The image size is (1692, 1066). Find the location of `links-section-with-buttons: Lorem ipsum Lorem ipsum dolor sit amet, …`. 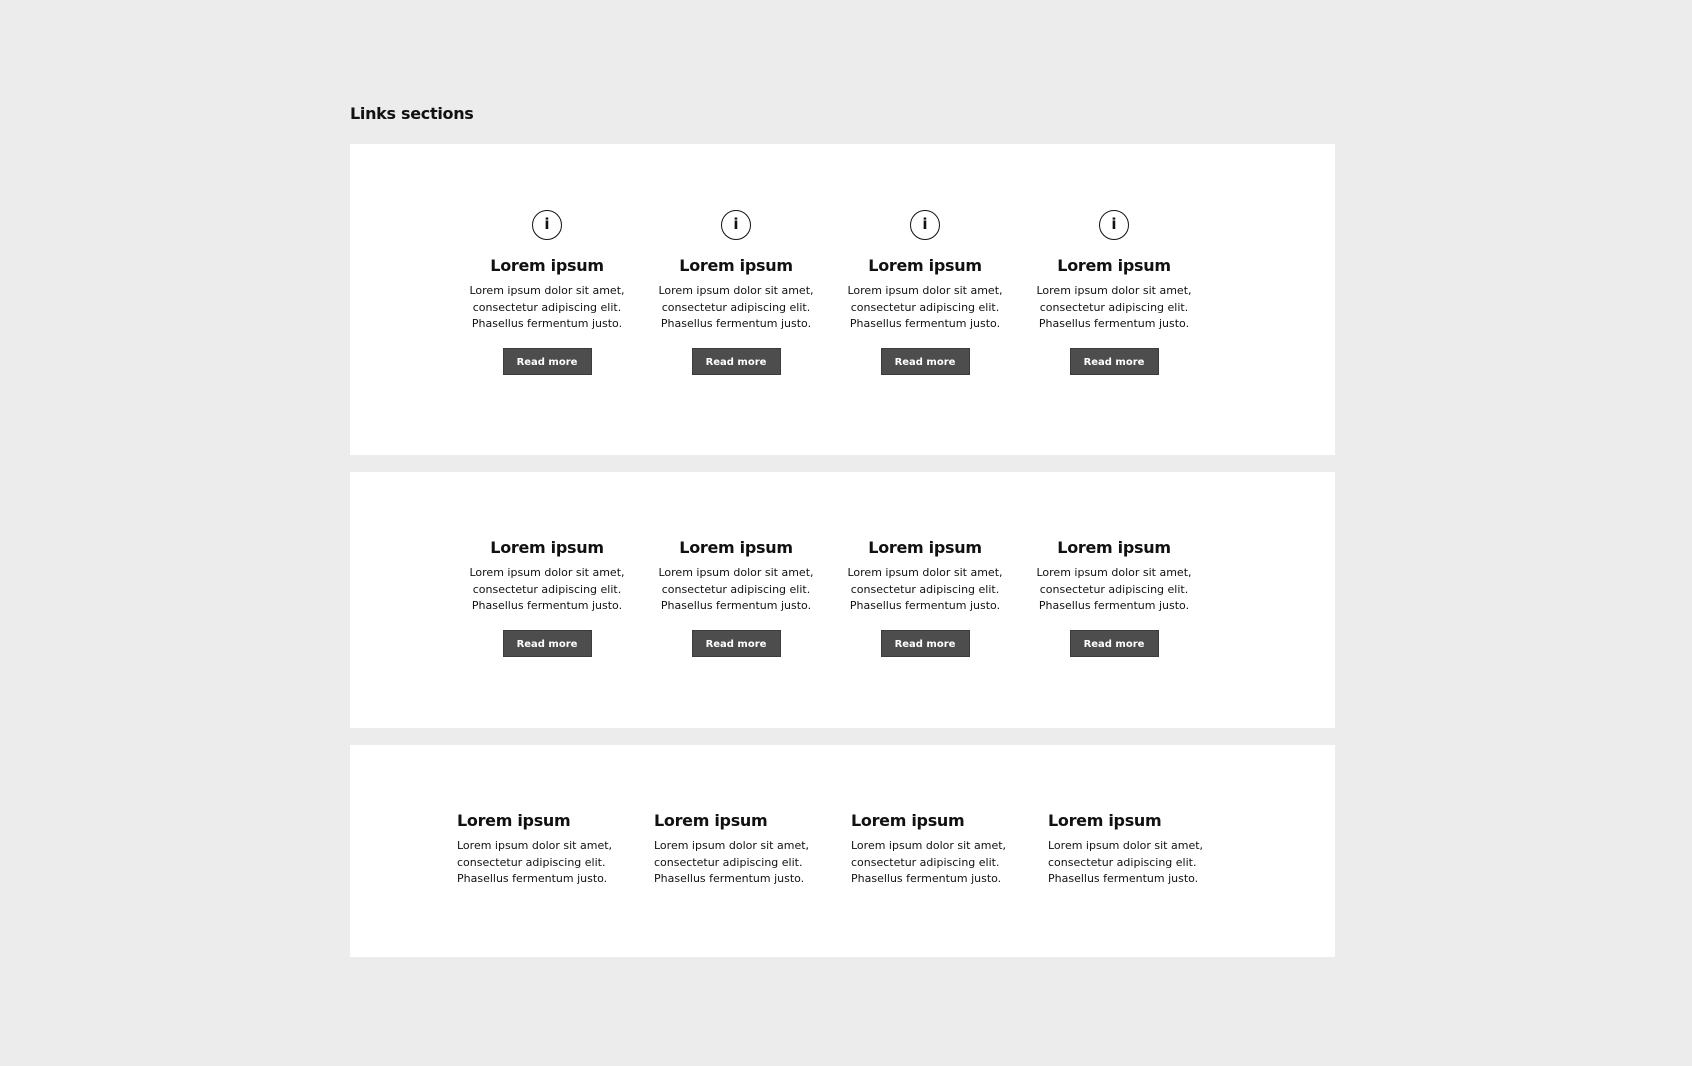

links-section-with-buttons: Lorem ipsum Lorem ipsum dolor sit amet, … is located at coordinates (842, 600).